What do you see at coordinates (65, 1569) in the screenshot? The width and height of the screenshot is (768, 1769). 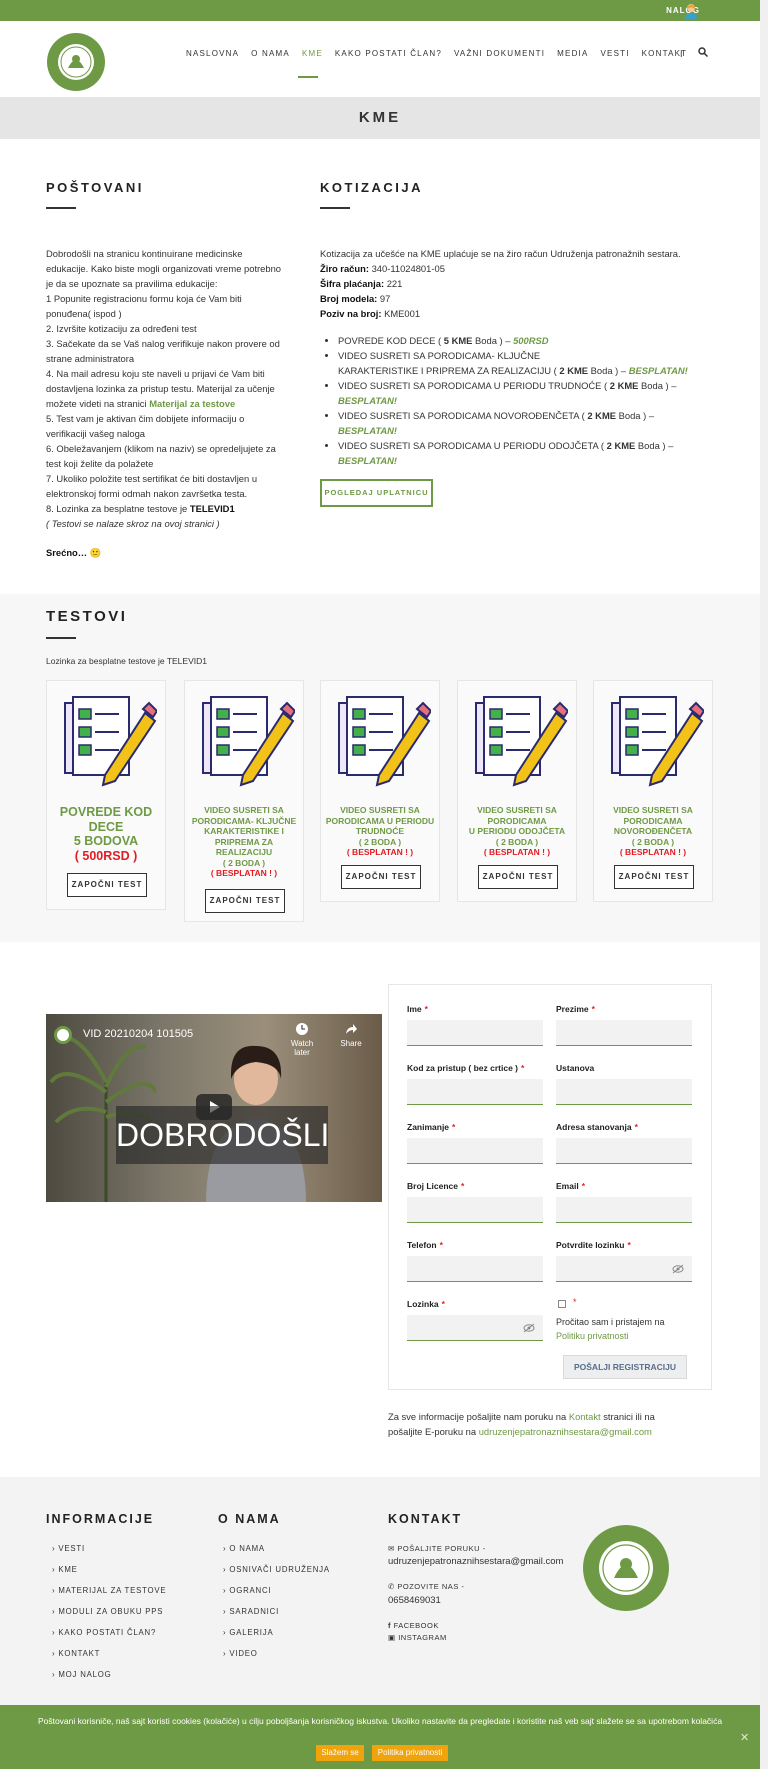 I see `footer-informacije-link: › KME` at bounding box center [65, 1569].